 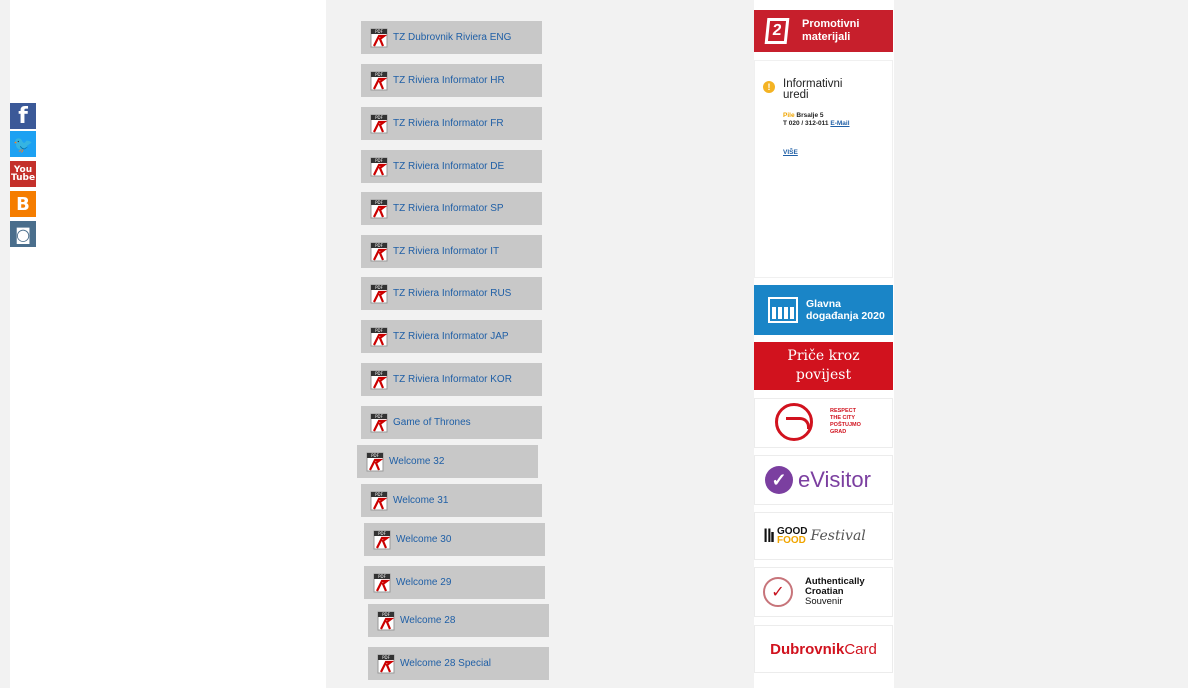 What do you see at coordinates (447, 461) in the screenshot?
I see `pdf-download-item: PDF Welcome 32` at bounding box center [447, 461].